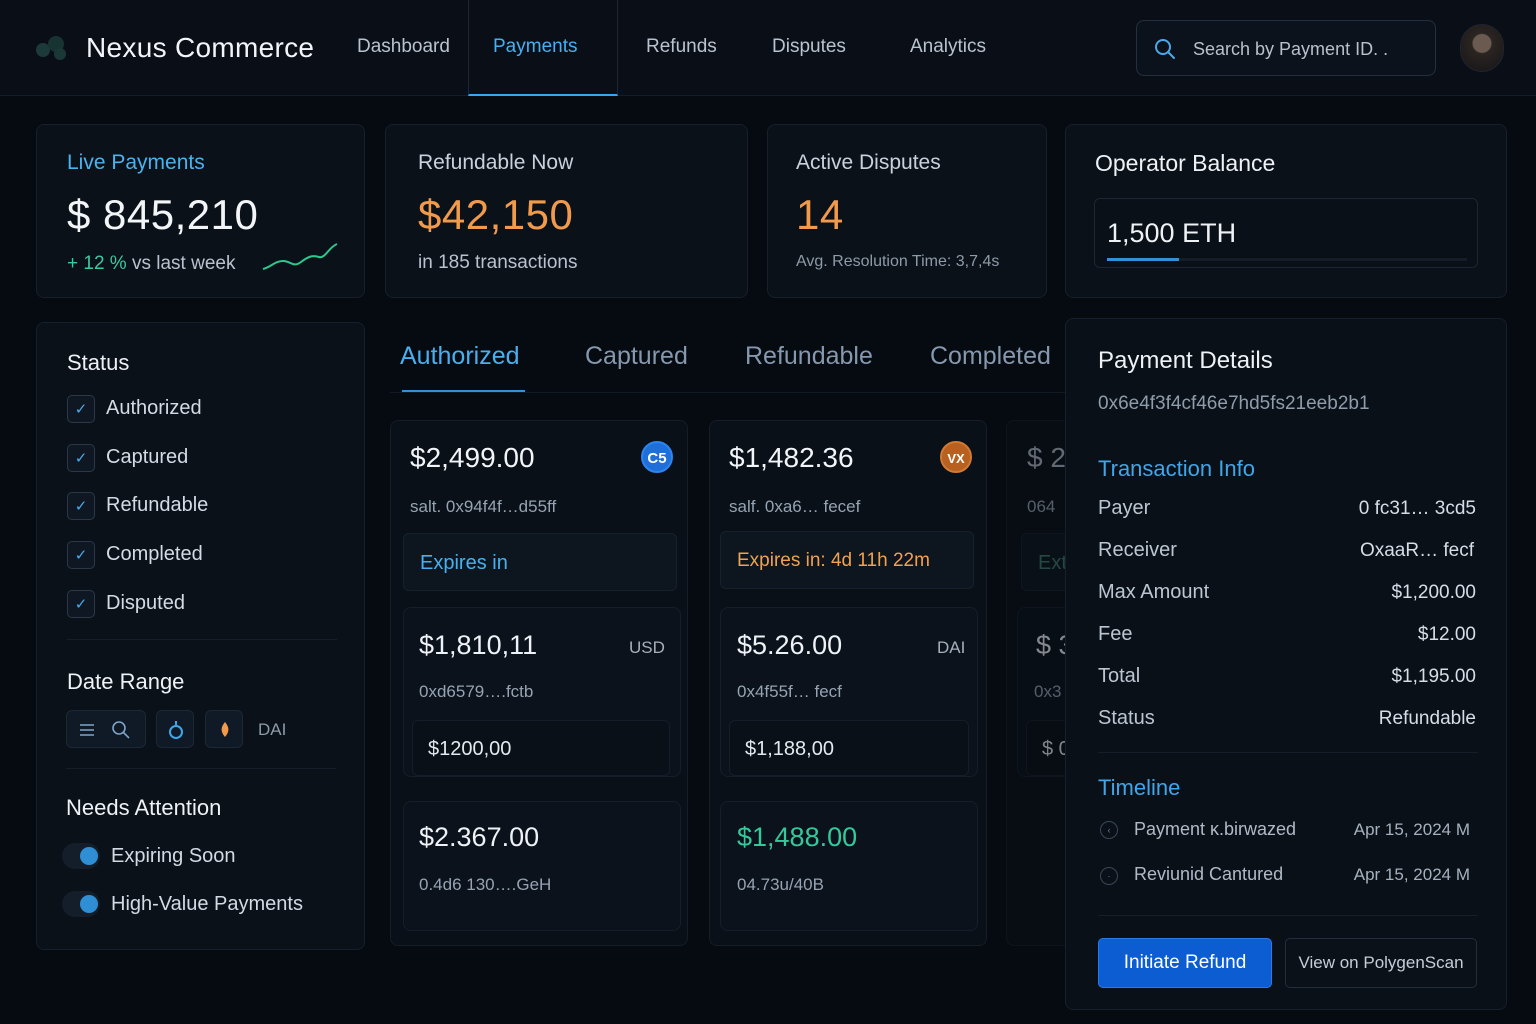 This screenshot has width=1536, height=1024. I want to click on checkbox-label: Captured, so click(147, 457).